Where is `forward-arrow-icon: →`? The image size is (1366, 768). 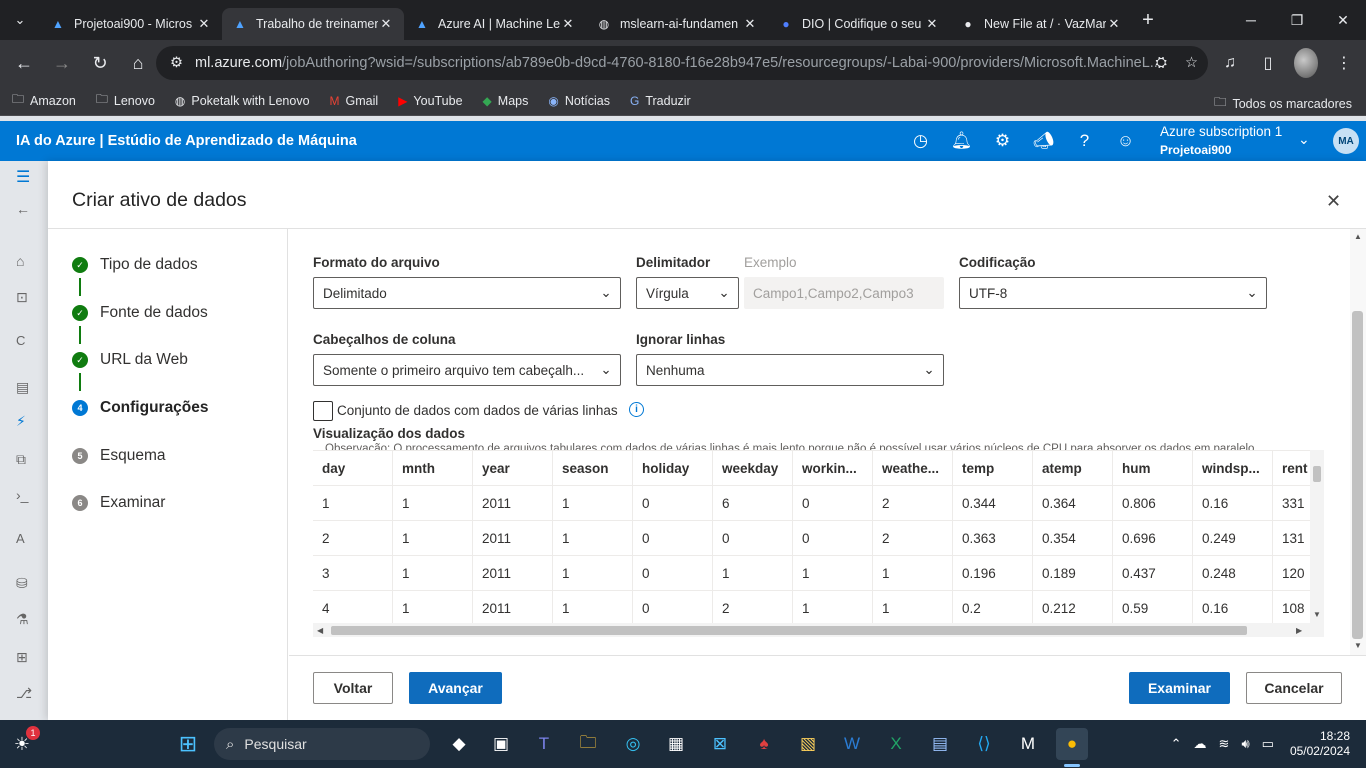
forward-arrow-icon: → is located at coordinates (62, 63).